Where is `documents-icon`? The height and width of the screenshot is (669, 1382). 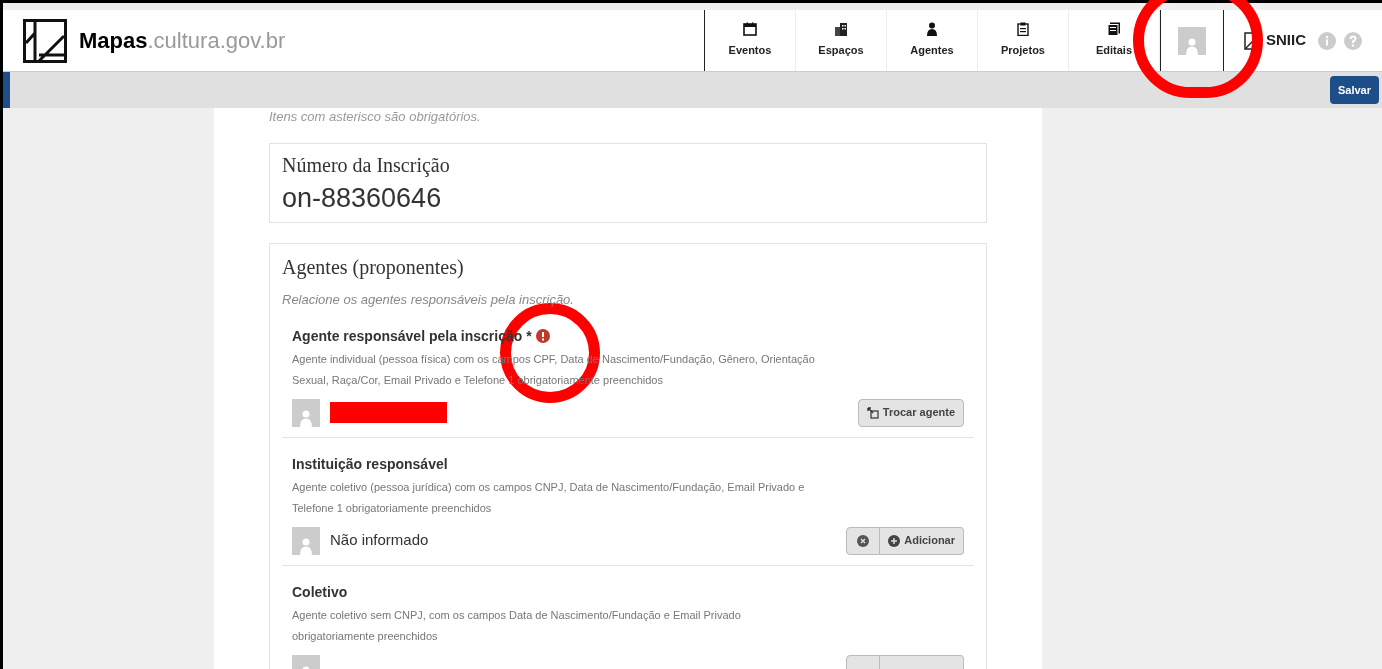 documents-icon is located at coordinates (1114, 29).